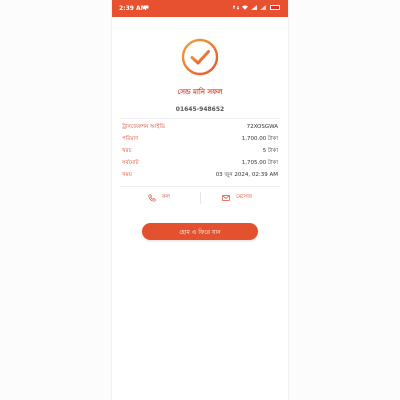  What do you see at coordinates (130, 139) in the screenshot?
I see `detail-label: পরিমাণ` at bounding box center [130, 139].